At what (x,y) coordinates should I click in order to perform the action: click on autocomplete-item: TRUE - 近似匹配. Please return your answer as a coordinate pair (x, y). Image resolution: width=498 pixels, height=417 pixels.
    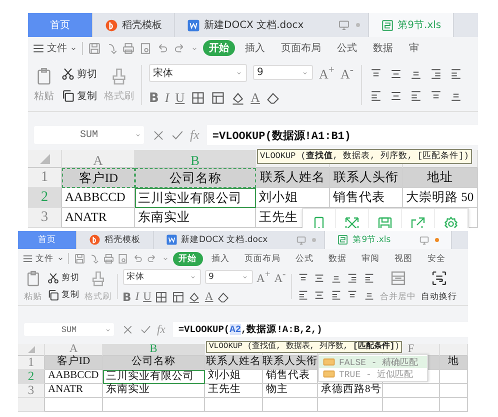
    Looking at the image, I should click on (373, 374).